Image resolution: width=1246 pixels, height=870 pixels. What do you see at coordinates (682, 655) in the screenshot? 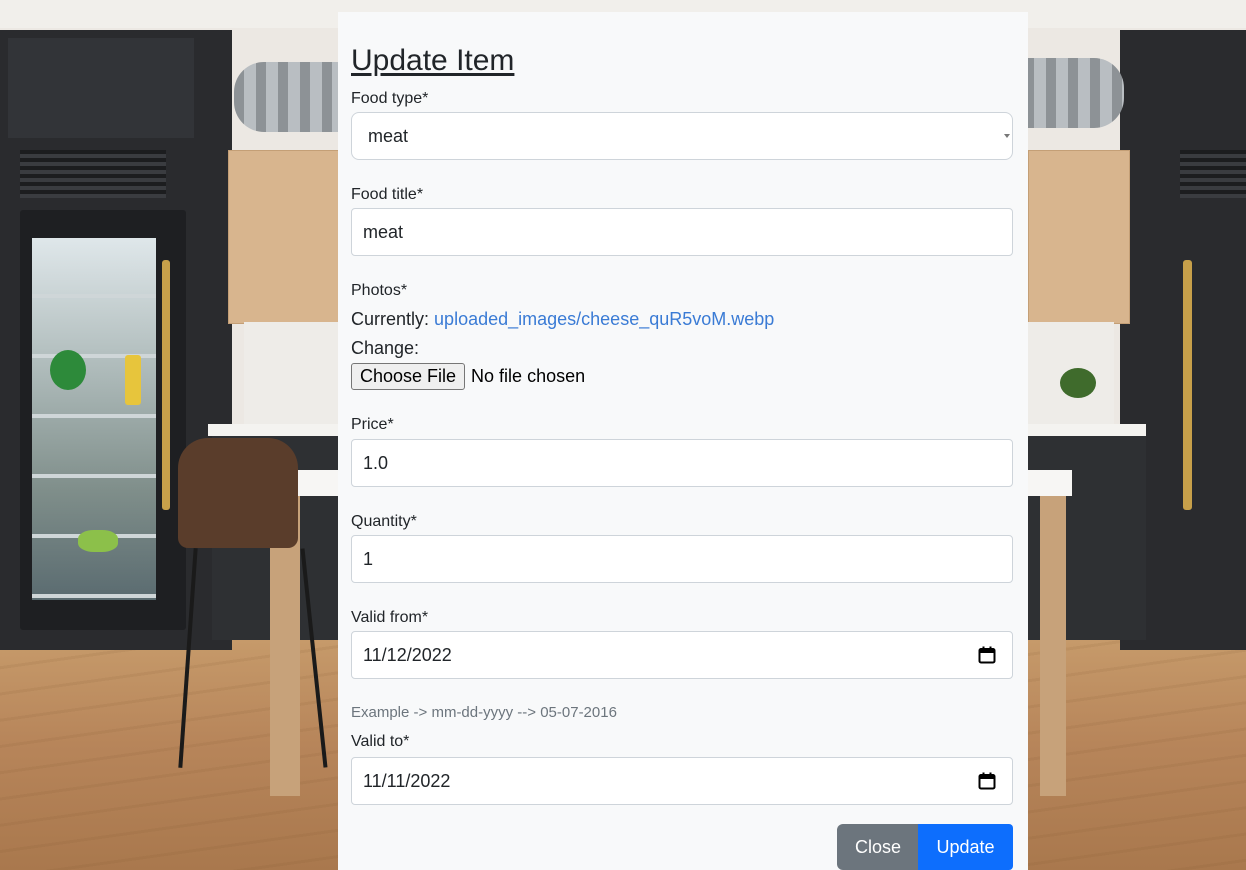
I see `valid-from-date-input: 11/12/2022` at bounding box center [682, 655].